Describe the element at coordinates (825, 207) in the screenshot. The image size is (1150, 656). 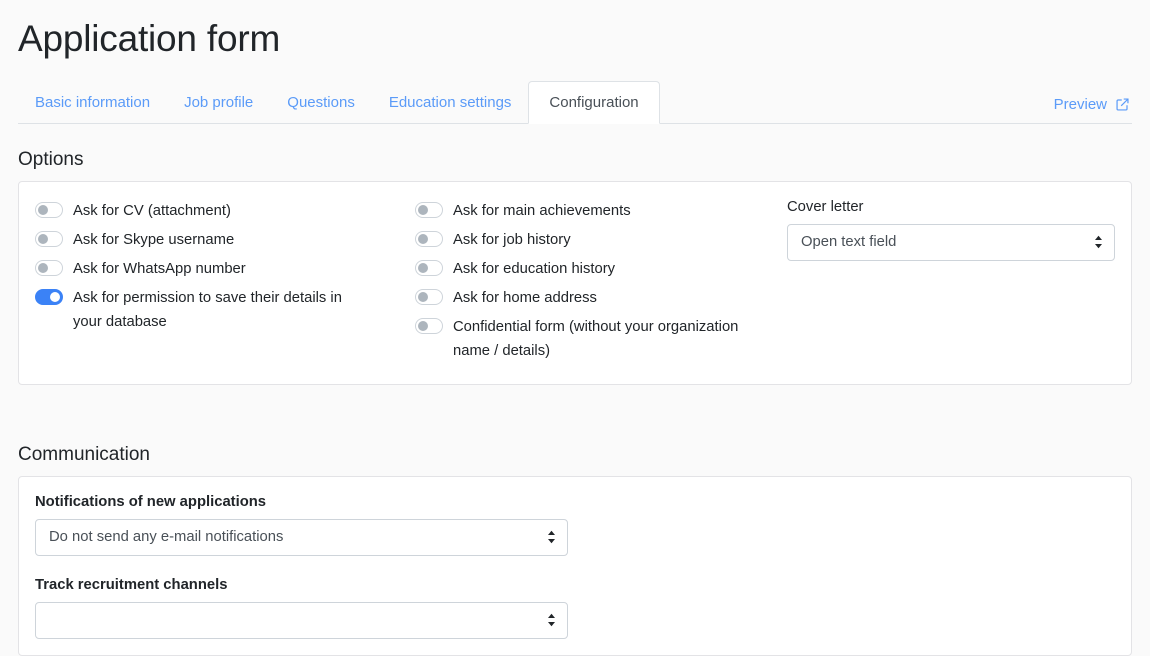
I see `cover-letter-label: Cover letter` at that location.